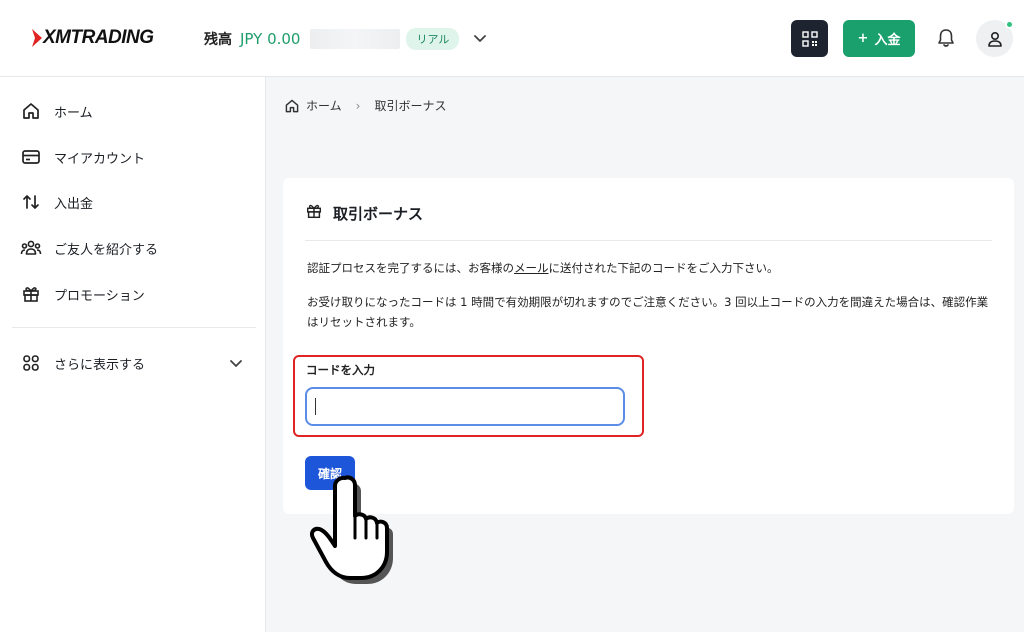 The height and width of the screenshot is (632, 1024). I want to click on sidebar-show-more: さらに表示する, so click(82, 363).